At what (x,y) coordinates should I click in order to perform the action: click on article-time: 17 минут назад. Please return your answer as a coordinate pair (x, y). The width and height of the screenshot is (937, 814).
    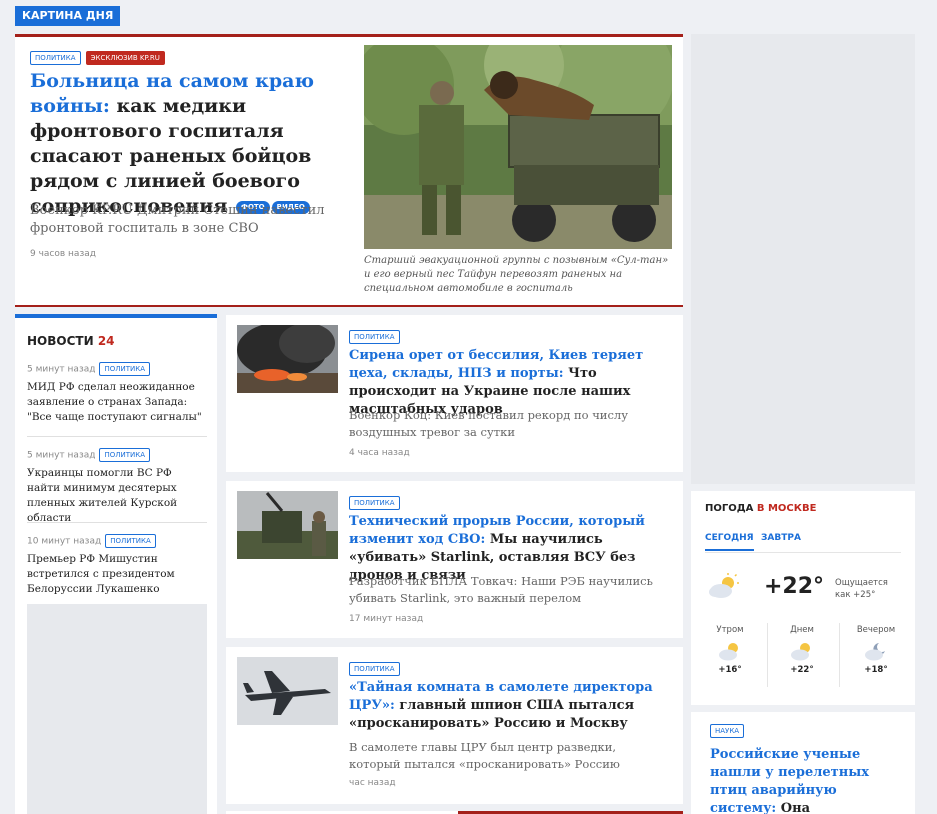
    Looking at the image, I should click on (386, 619).